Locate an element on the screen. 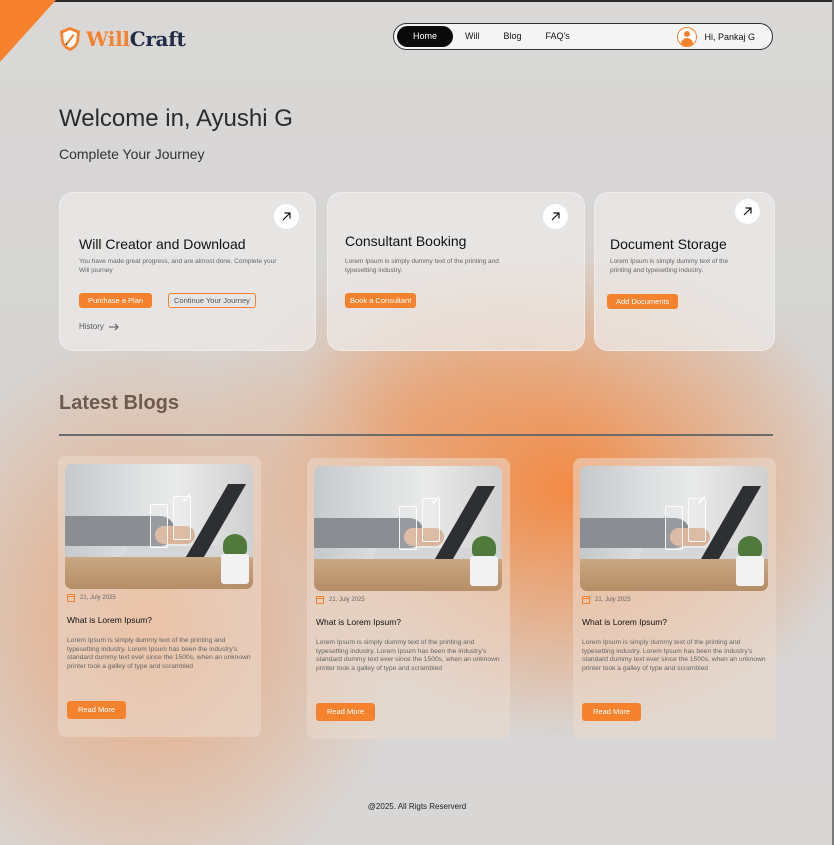  top-border is located at coordinates (417, 1).